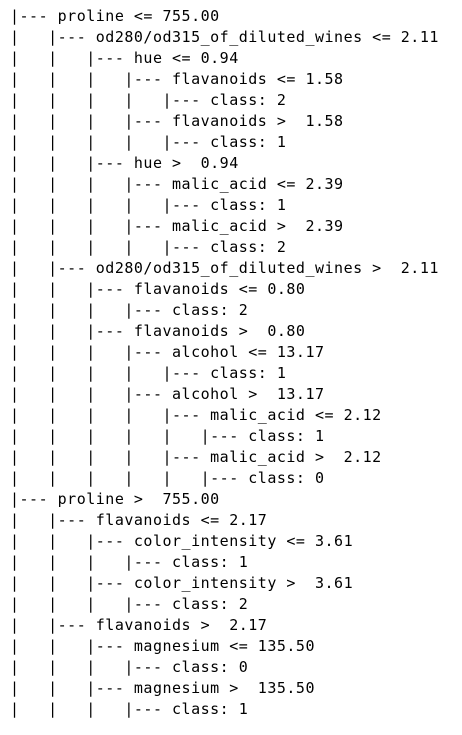 The image size is (462, 735). What do you see at coordinates (139, 625) in the screenshot?
I see `tree-line: | |--- flavanoids > 2.17` at bounding box center [139, 625].